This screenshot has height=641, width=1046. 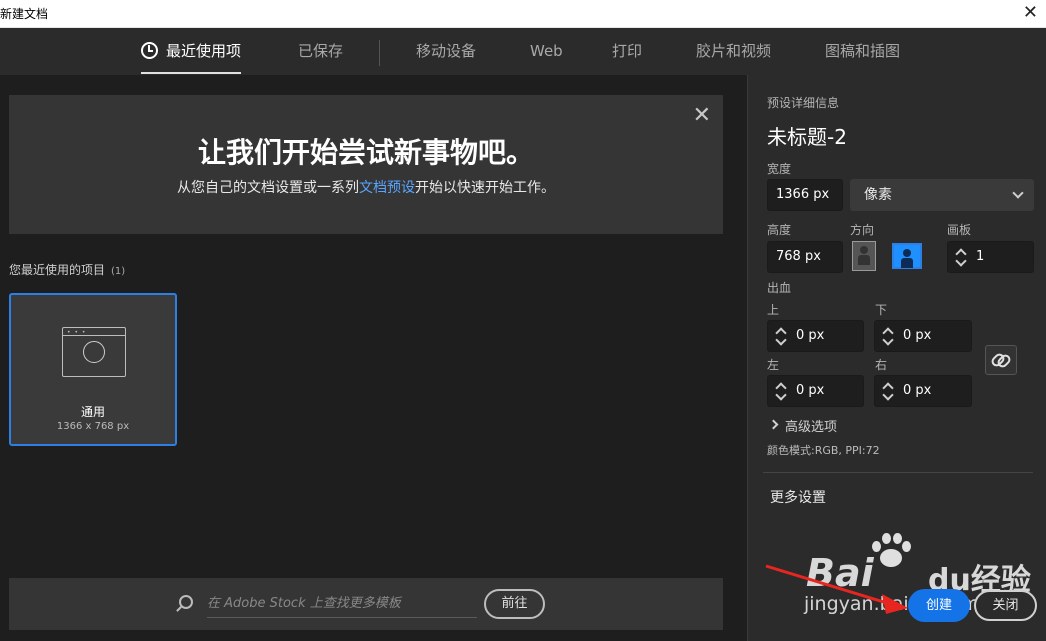 What do you see at coordinates (878, 195) in the screenshot?
I see `unit-value: 像素` at bounding box center [878, 195].